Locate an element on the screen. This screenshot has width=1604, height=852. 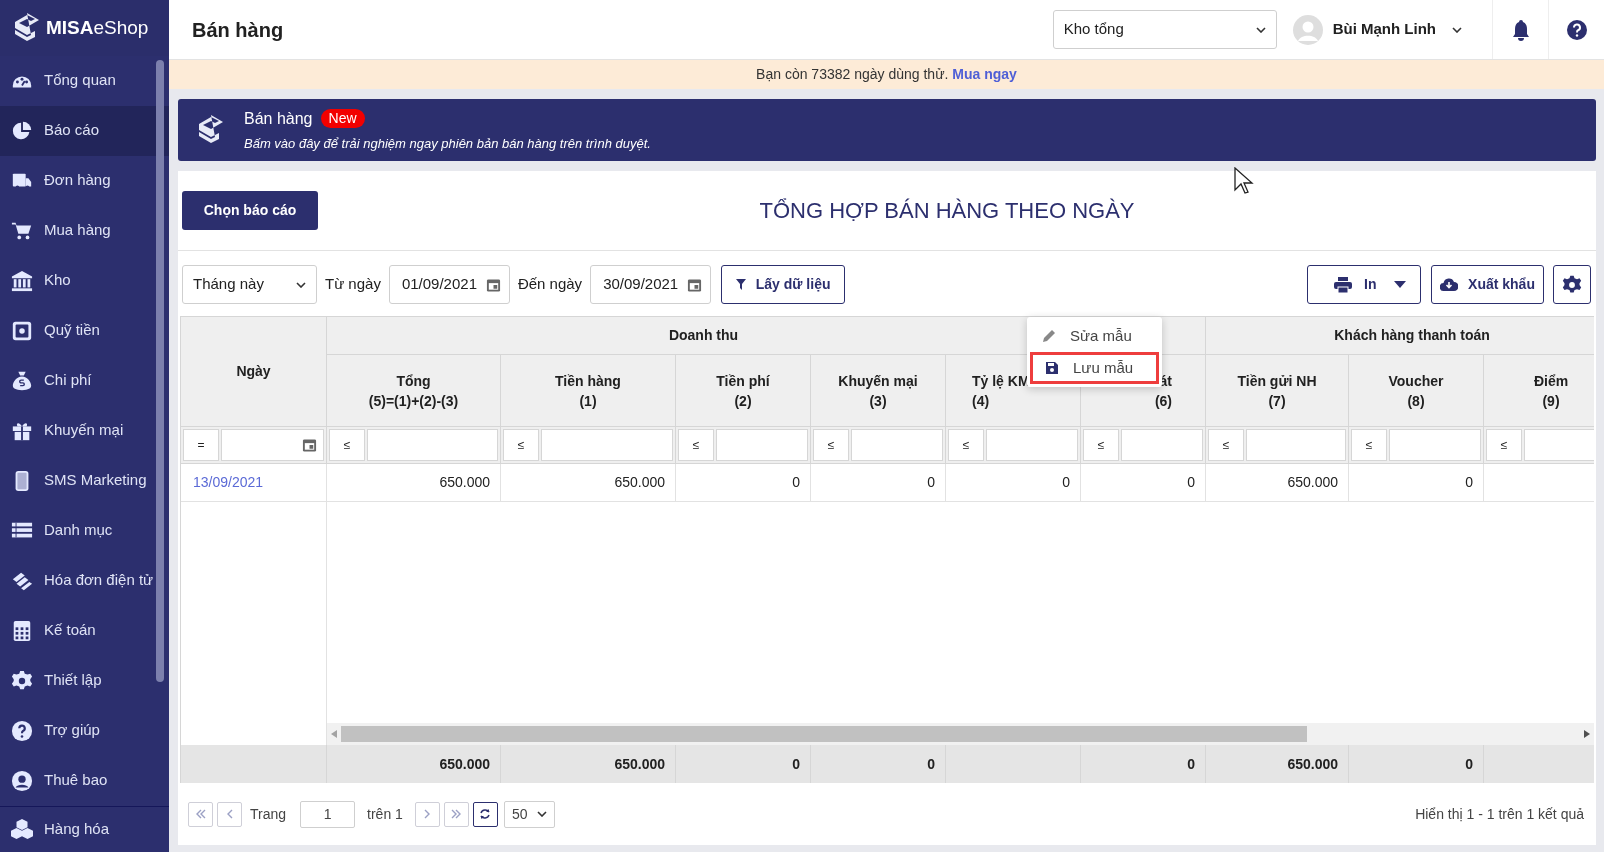
page-title: Bán hàng is located at coordinates (238, 30).